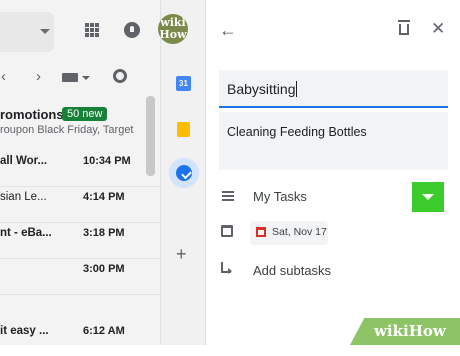 The width and height of the screenshot is (460, 356). I want to click on tasks-addon-icon, so click(184, 173).